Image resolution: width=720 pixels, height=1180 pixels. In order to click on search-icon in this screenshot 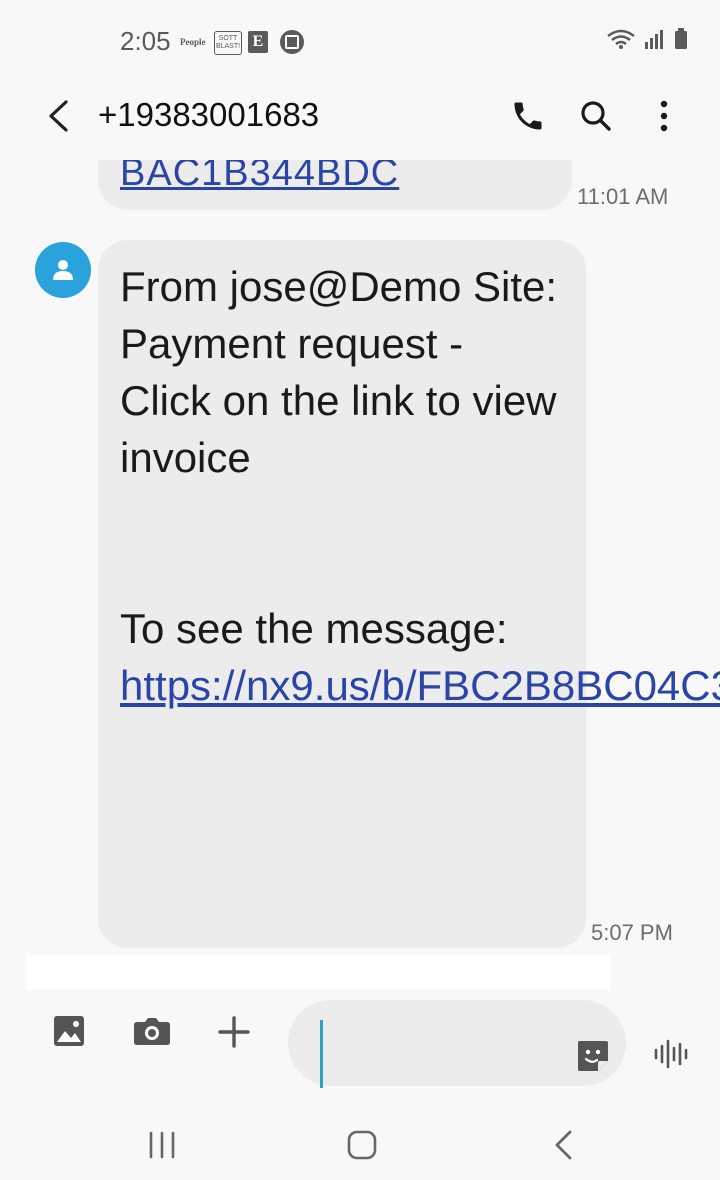, I will do `click(596, 116)`.